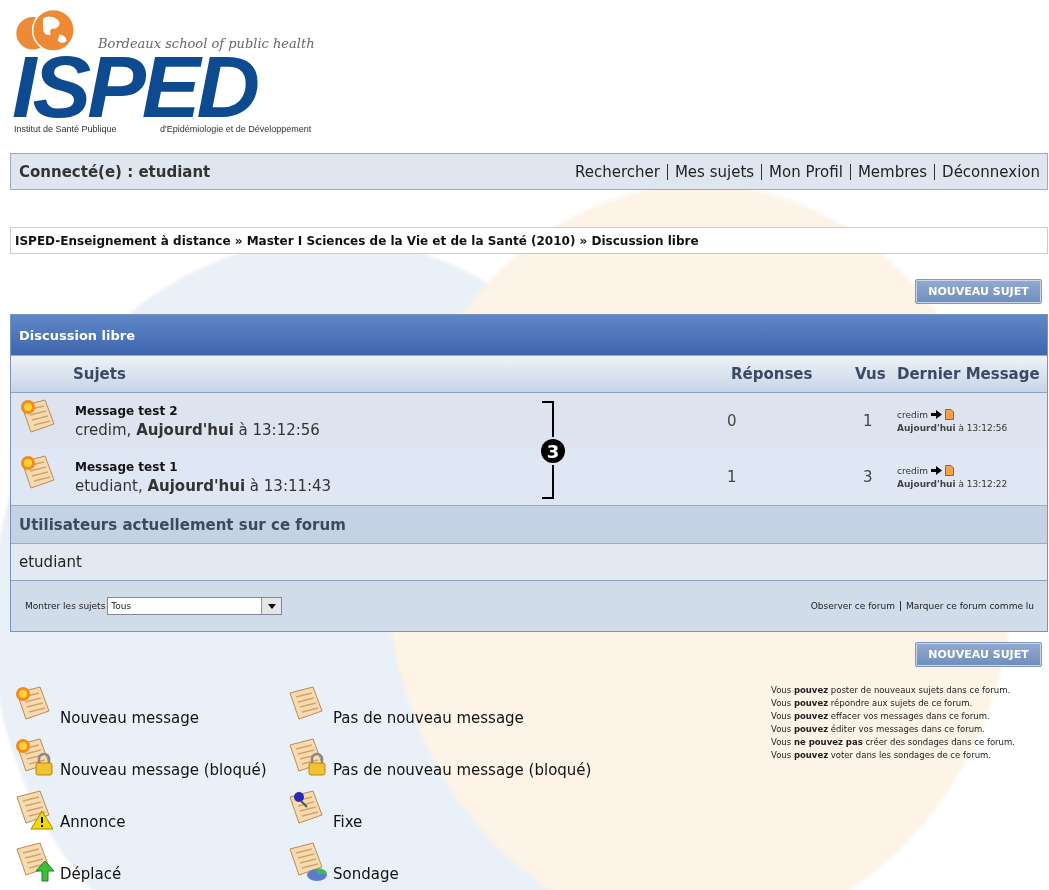  What do you see at coordinates (617, 171) in the screenshot?
I see `nav-link: Rechercher` at bounding box center [617, 171].